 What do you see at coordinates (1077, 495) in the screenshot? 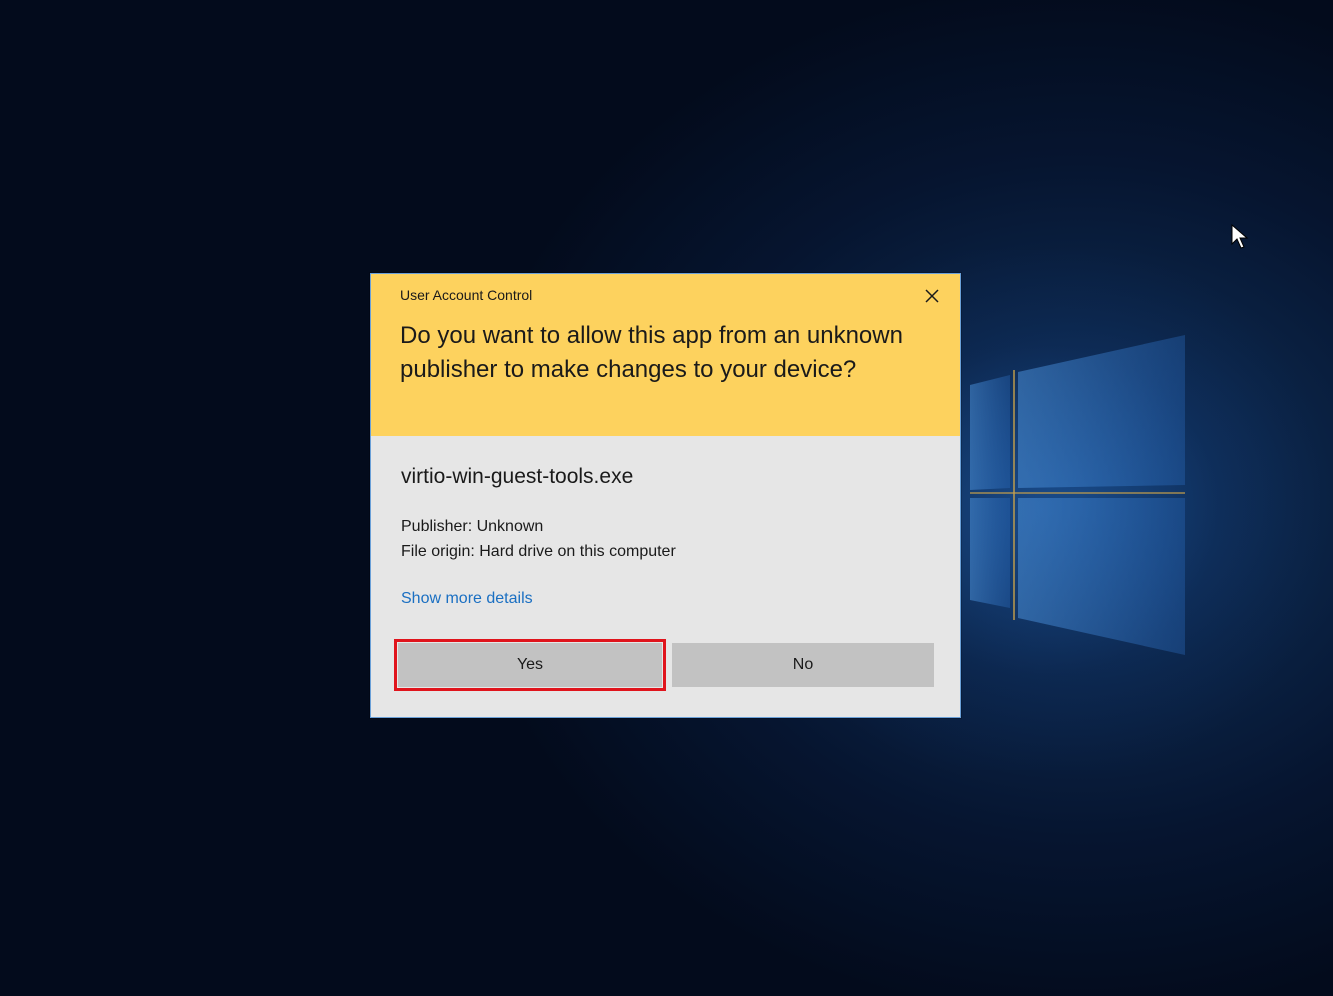
I see `windows-logo-icon` at bounding box center [1077, 495].